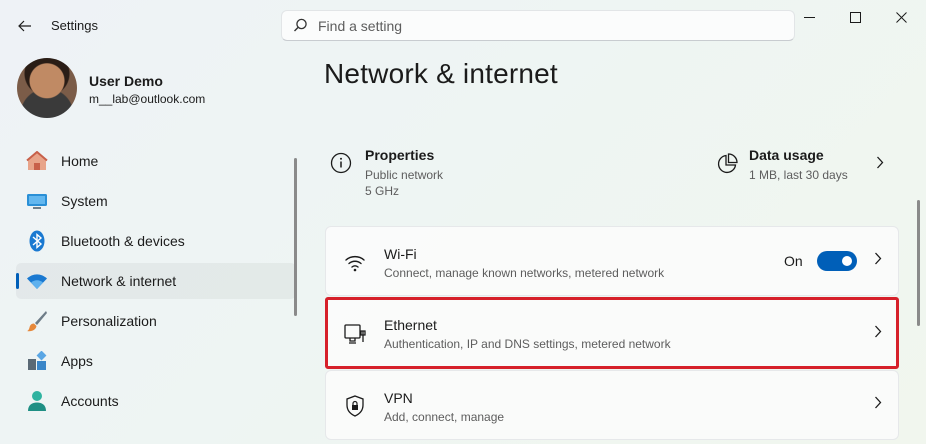  What do you see at coordinates (37, 321) in the screenshot?
I see `brush-icon` at bounding box center [37, 321].